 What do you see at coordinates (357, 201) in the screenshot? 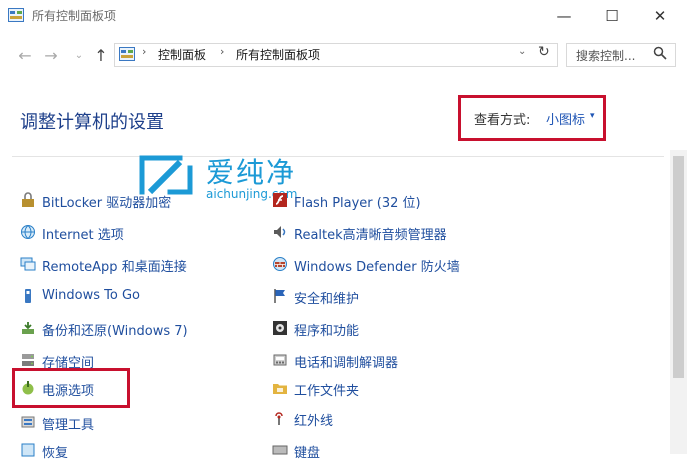
I see `item-flash-player: Flash Player (32 位)` at bounding box center [357, 201].